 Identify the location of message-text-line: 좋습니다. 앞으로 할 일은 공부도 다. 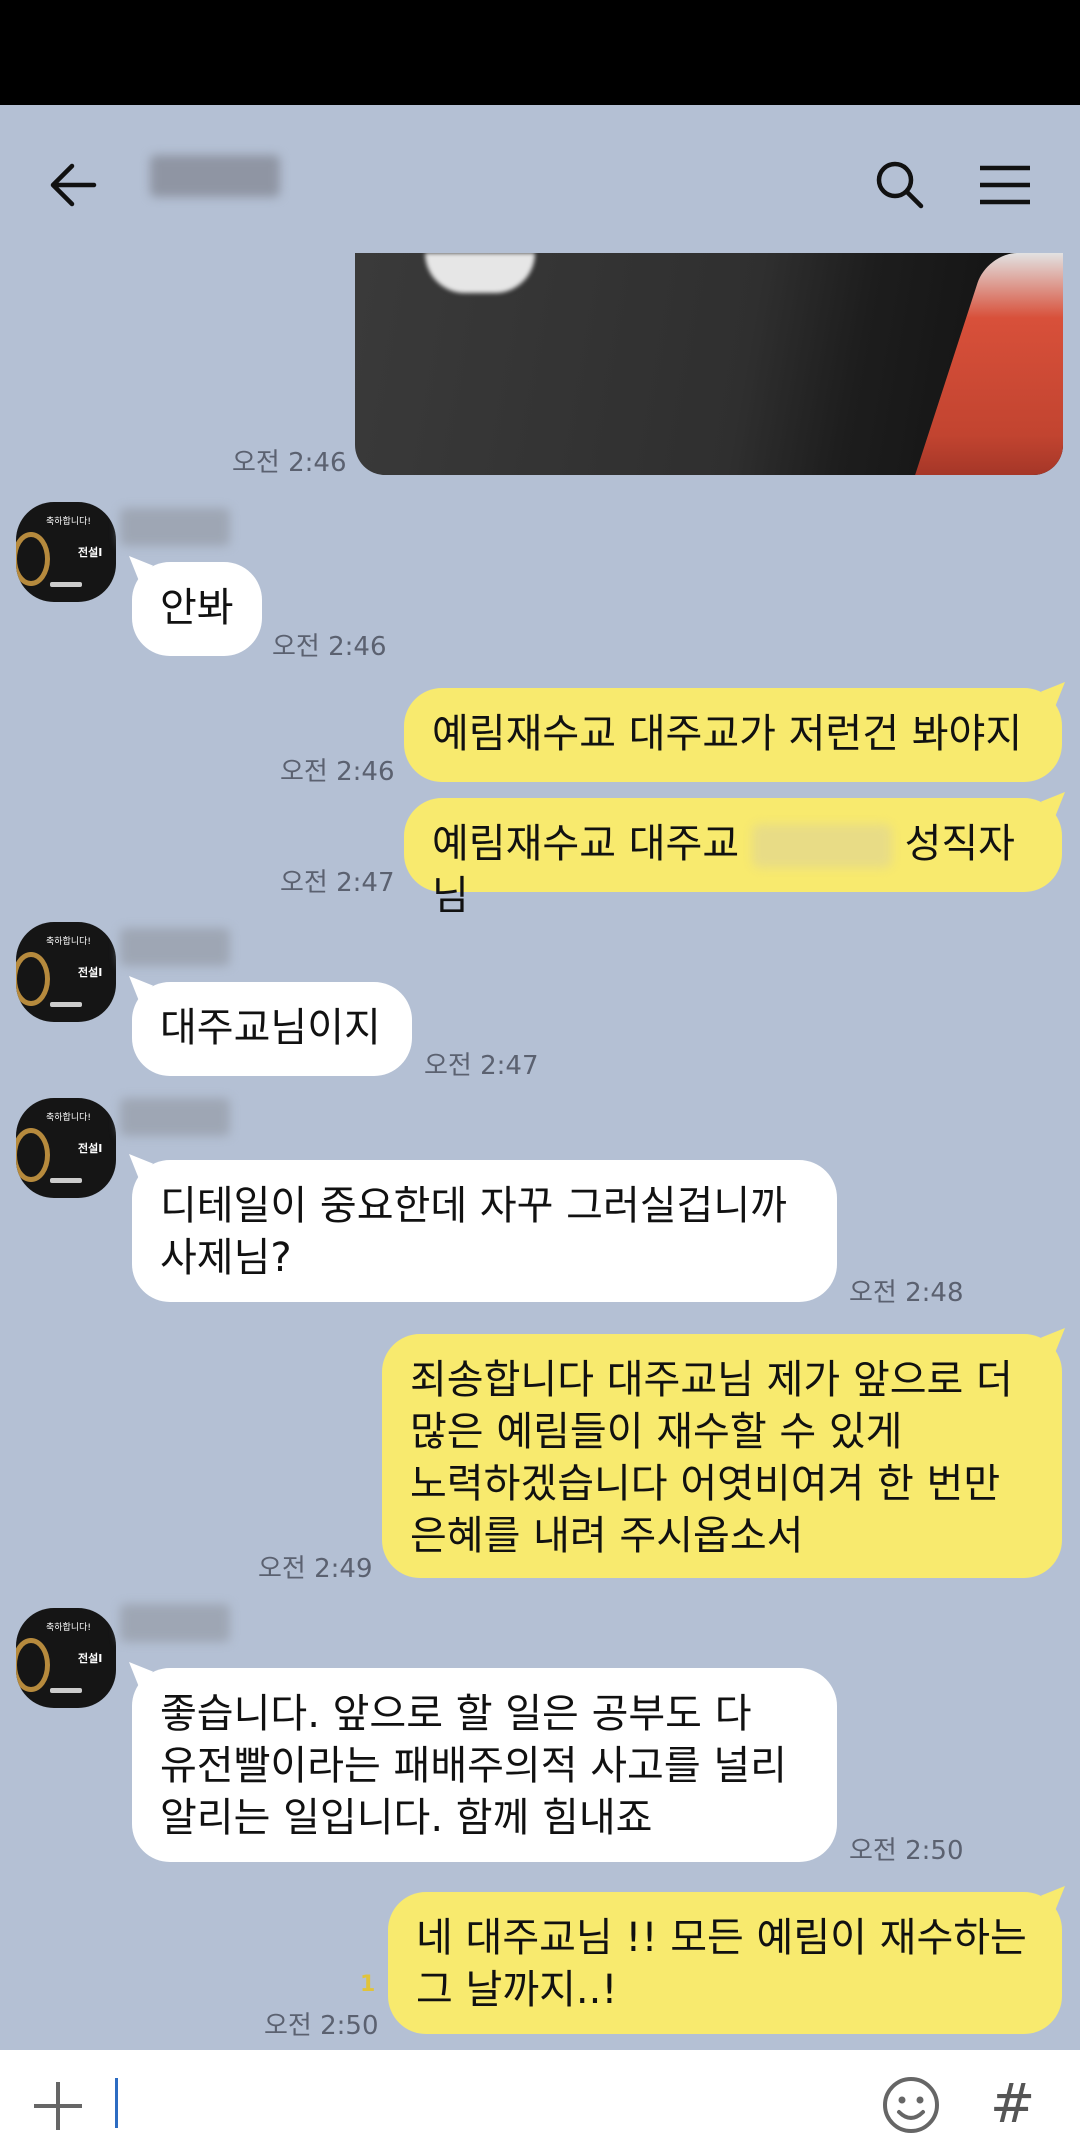
(456, 1714).